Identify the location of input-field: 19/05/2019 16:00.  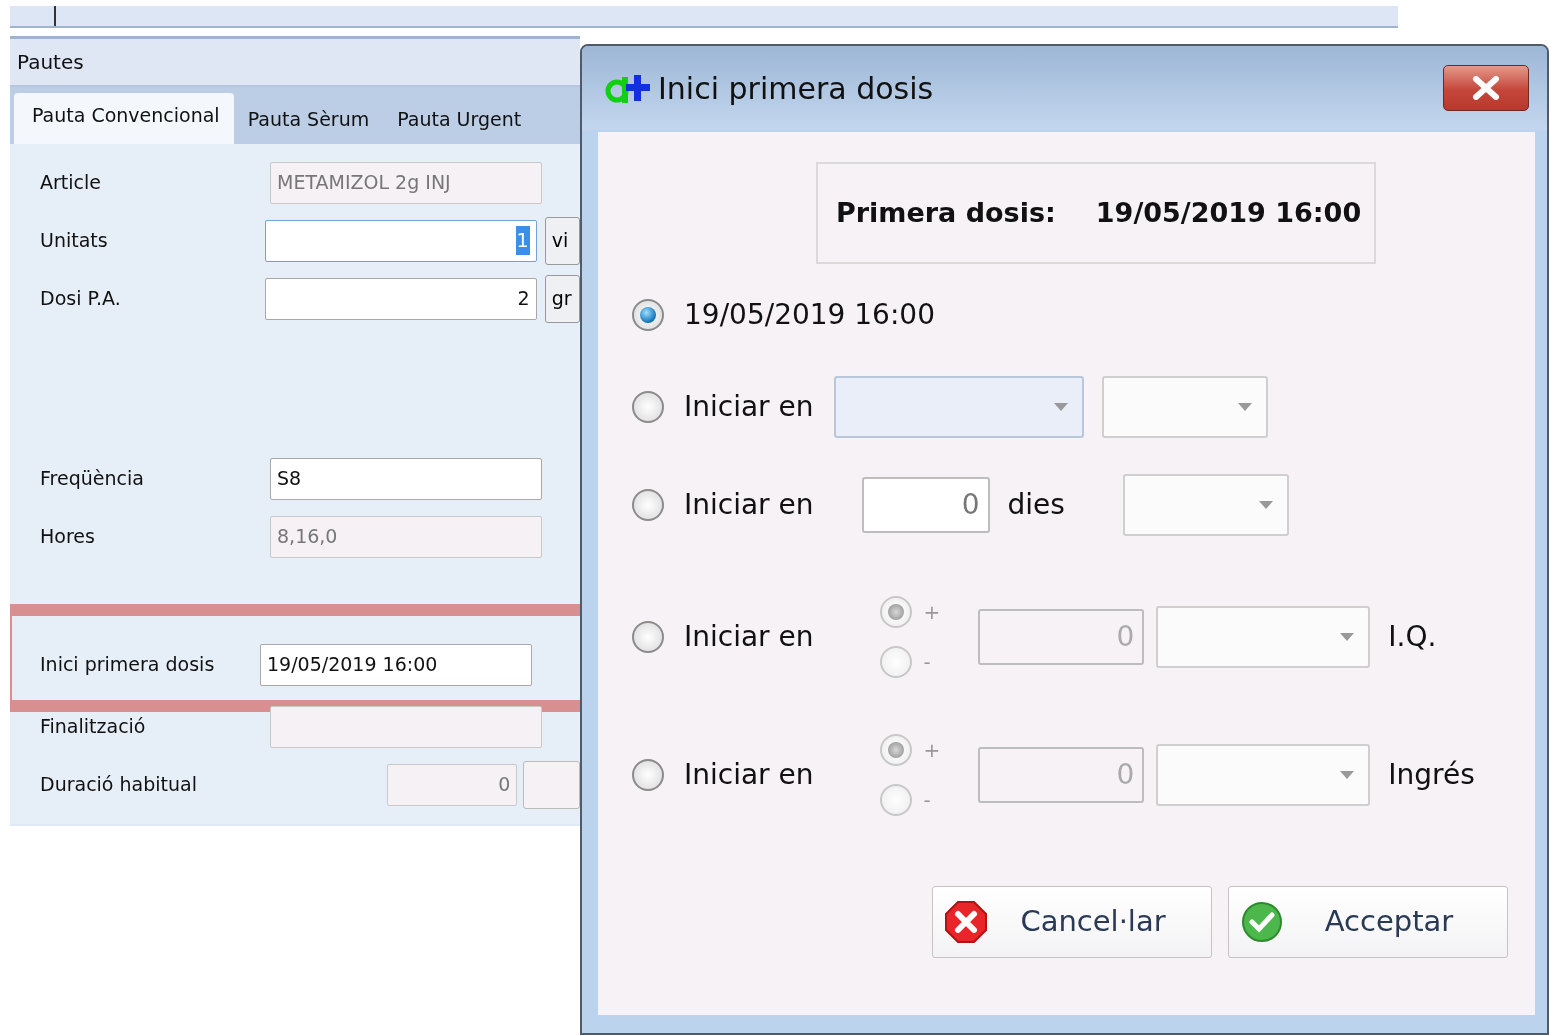
(396, 664).